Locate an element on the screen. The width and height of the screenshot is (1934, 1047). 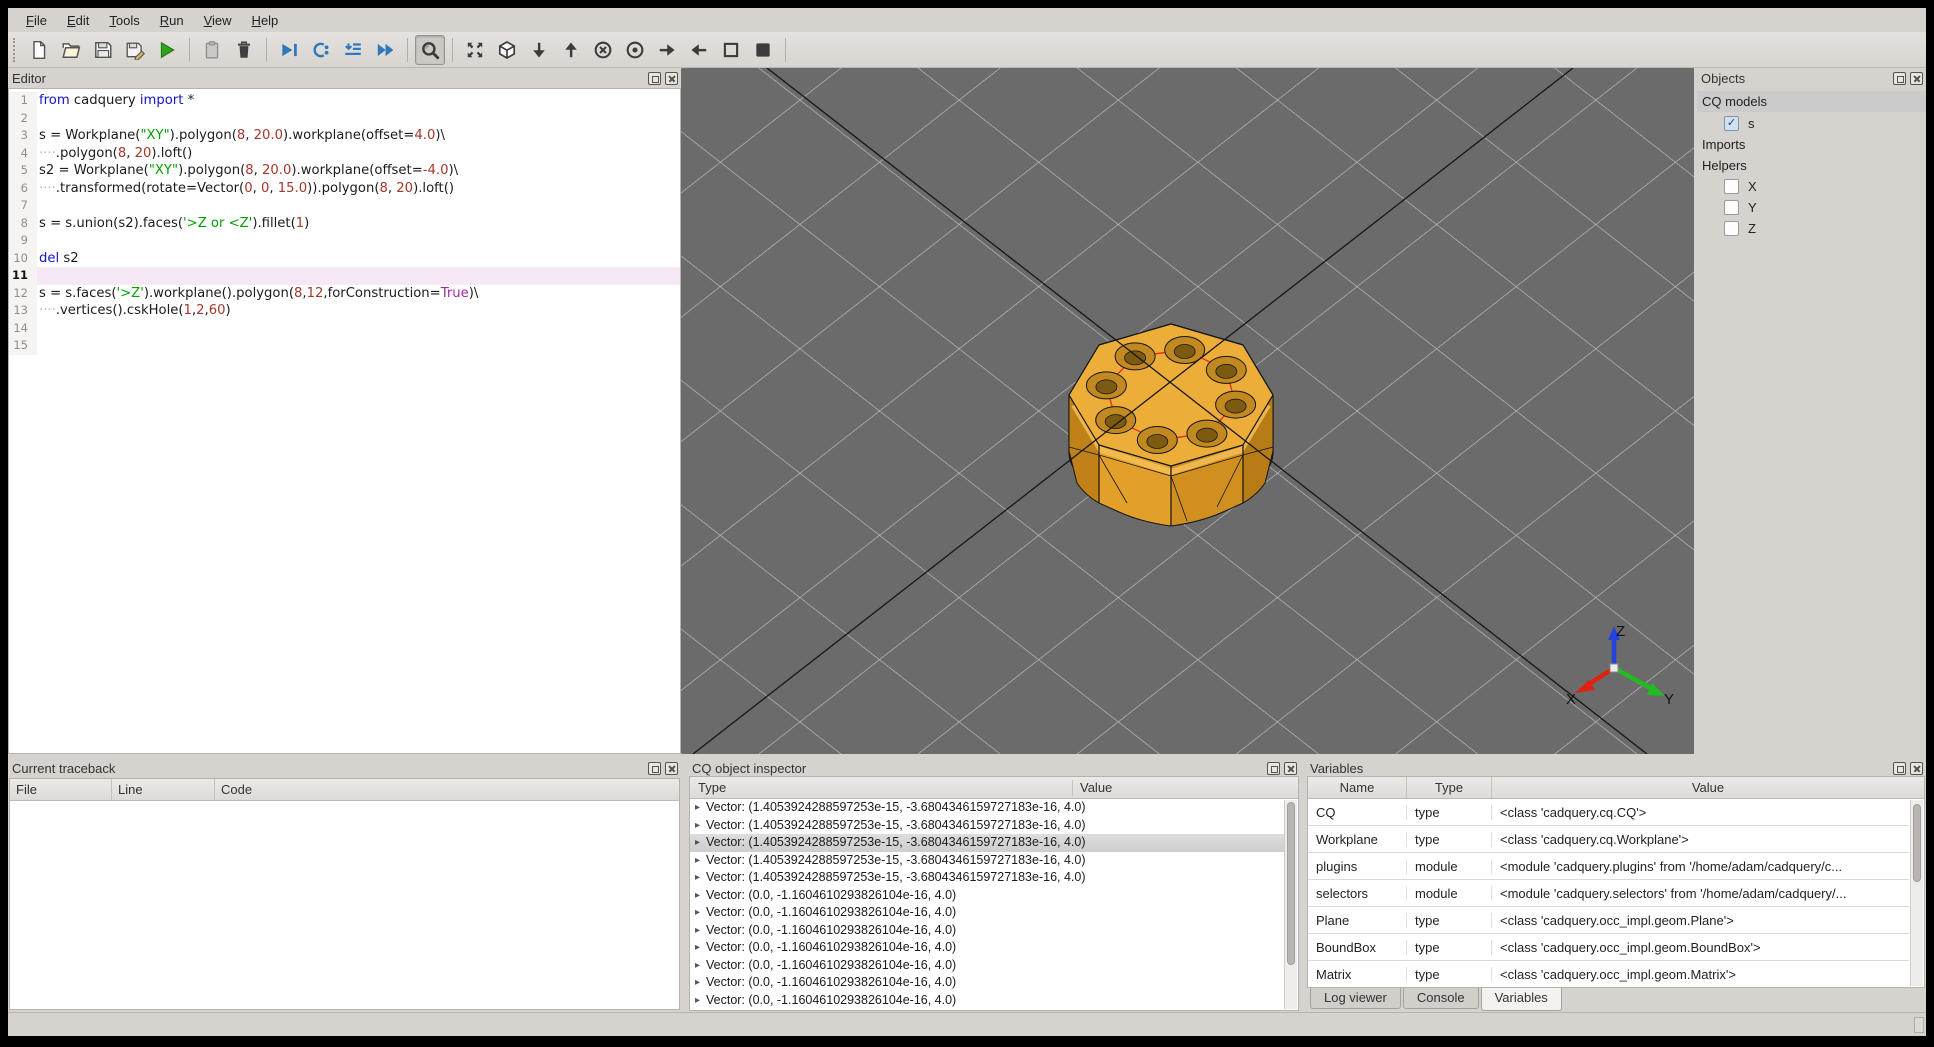
checkbox-s: ✓ is located at coordinates (1731, 123).